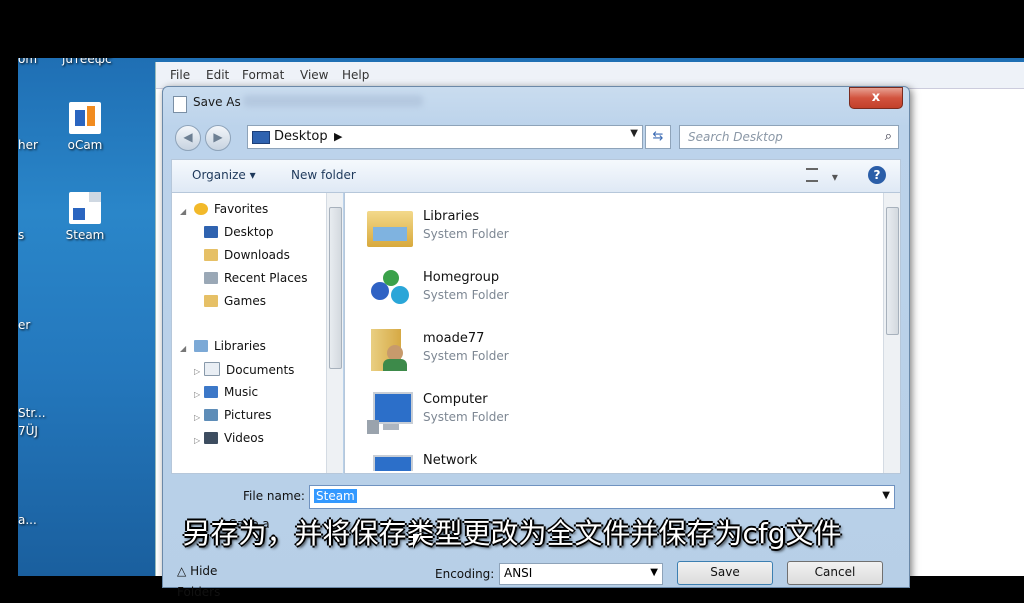 The image size is (1024, 603). I want to click on video-subtitle: 另存为，并将保存类型更改为全文件并保存为cfg文件, so click(512, 533).